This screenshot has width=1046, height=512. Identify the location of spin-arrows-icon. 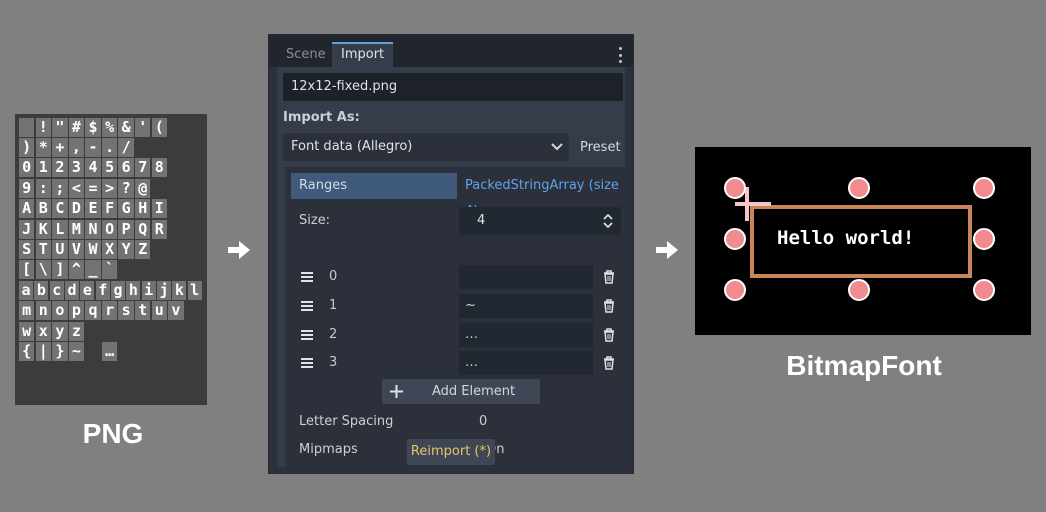
(608, 221).